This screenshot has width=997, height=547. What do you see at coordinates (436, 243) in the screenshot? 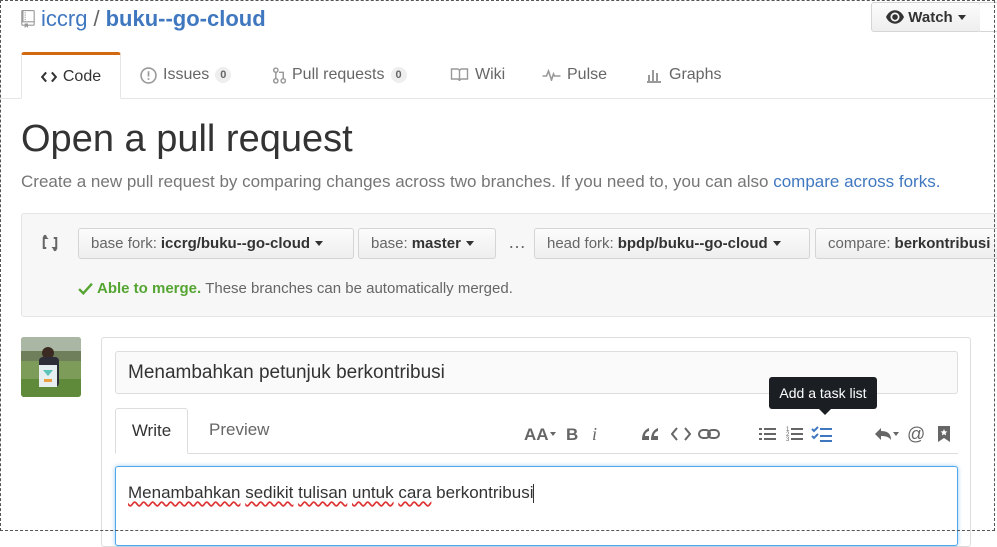
I see `base-branch-value: master` at bounding box center [436, 243].